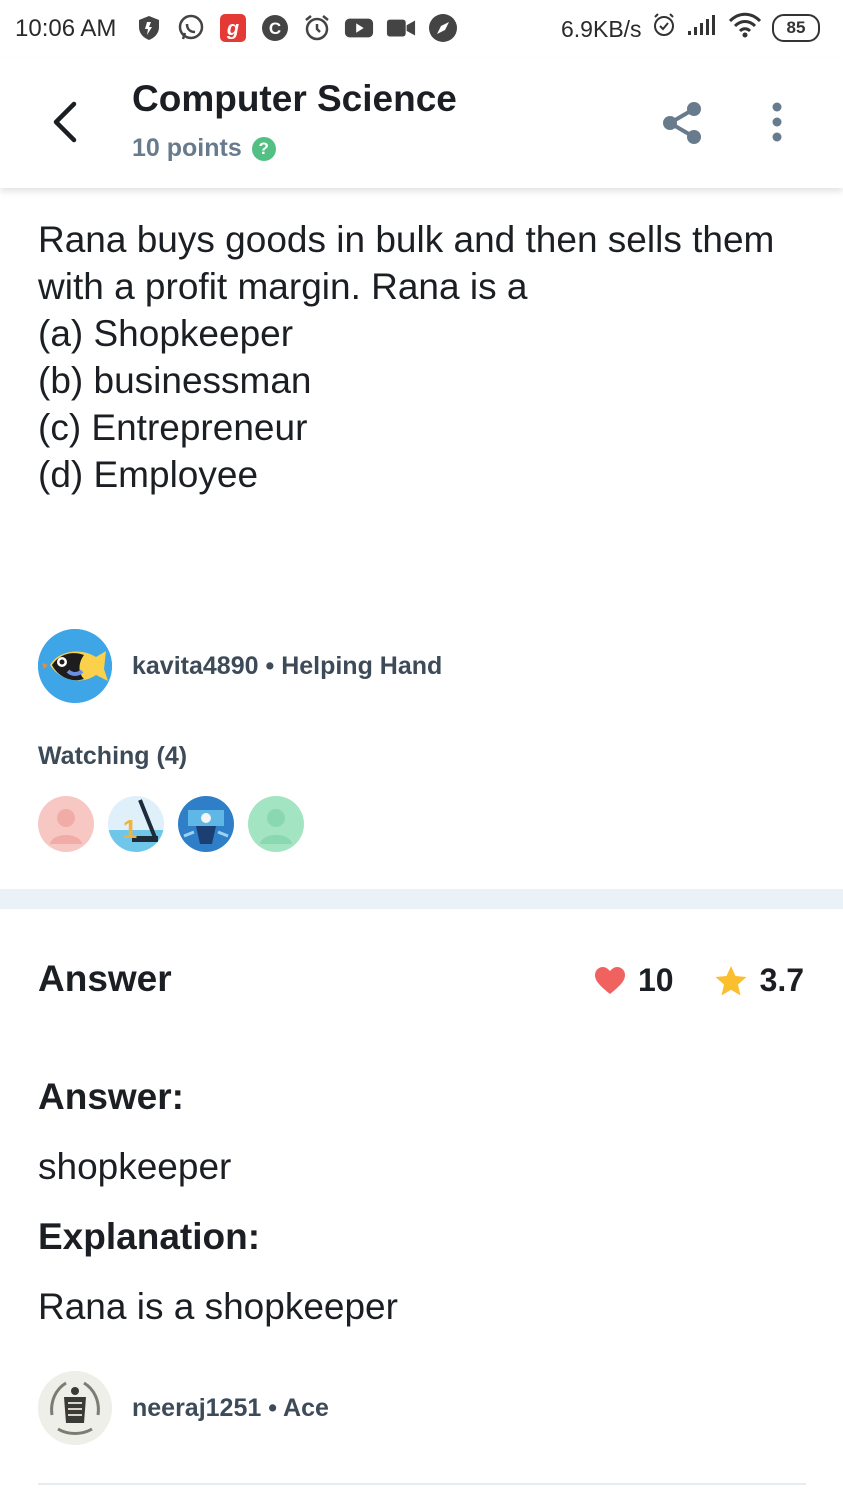 The image size is (843, 1499). I want to click on svg-text: g, so click(232, 29).